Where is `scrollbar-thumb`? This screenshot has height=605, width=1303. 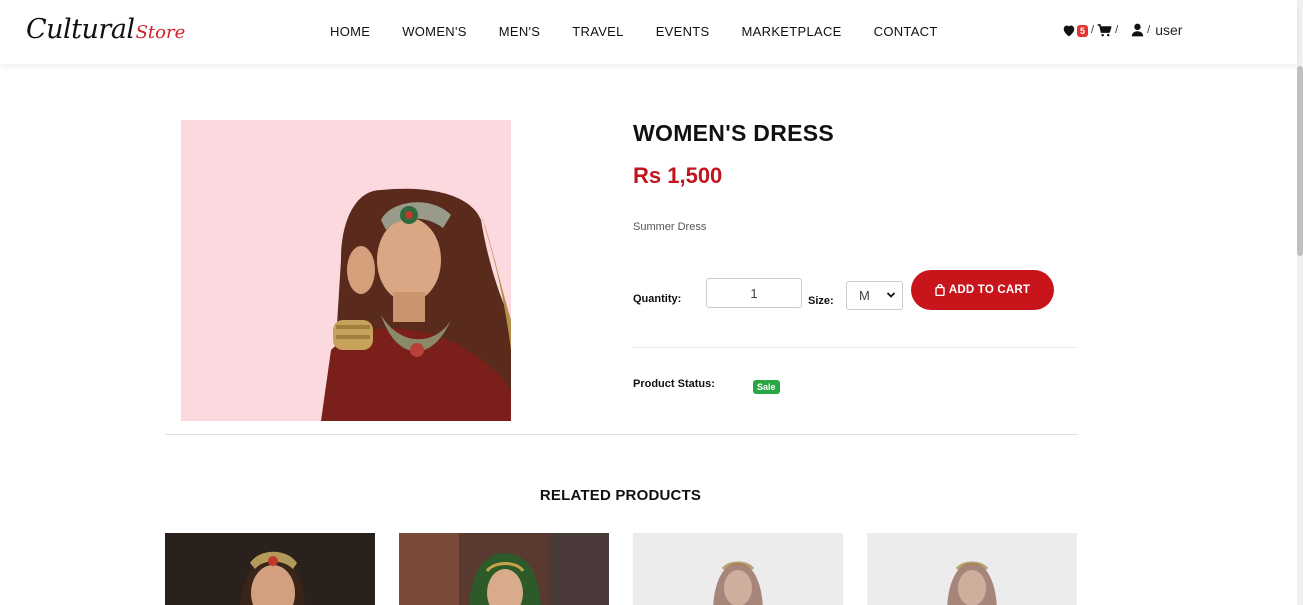 scrollbar-thumb is located at coordinates (1300, 161).